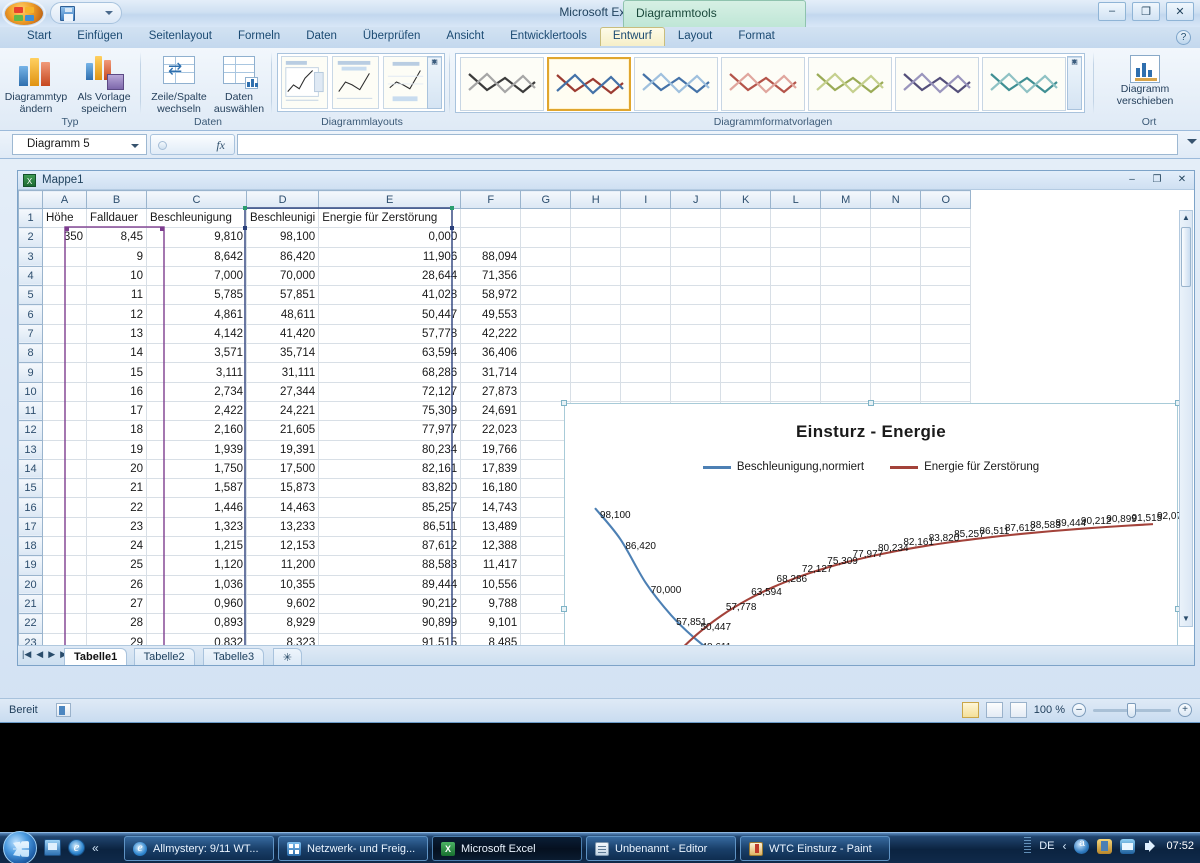 The height and width of the screenshot is (863, 1200). Describe the element at coordinates (64, 276) in the screenshot. I see `cell-A4` at that location.